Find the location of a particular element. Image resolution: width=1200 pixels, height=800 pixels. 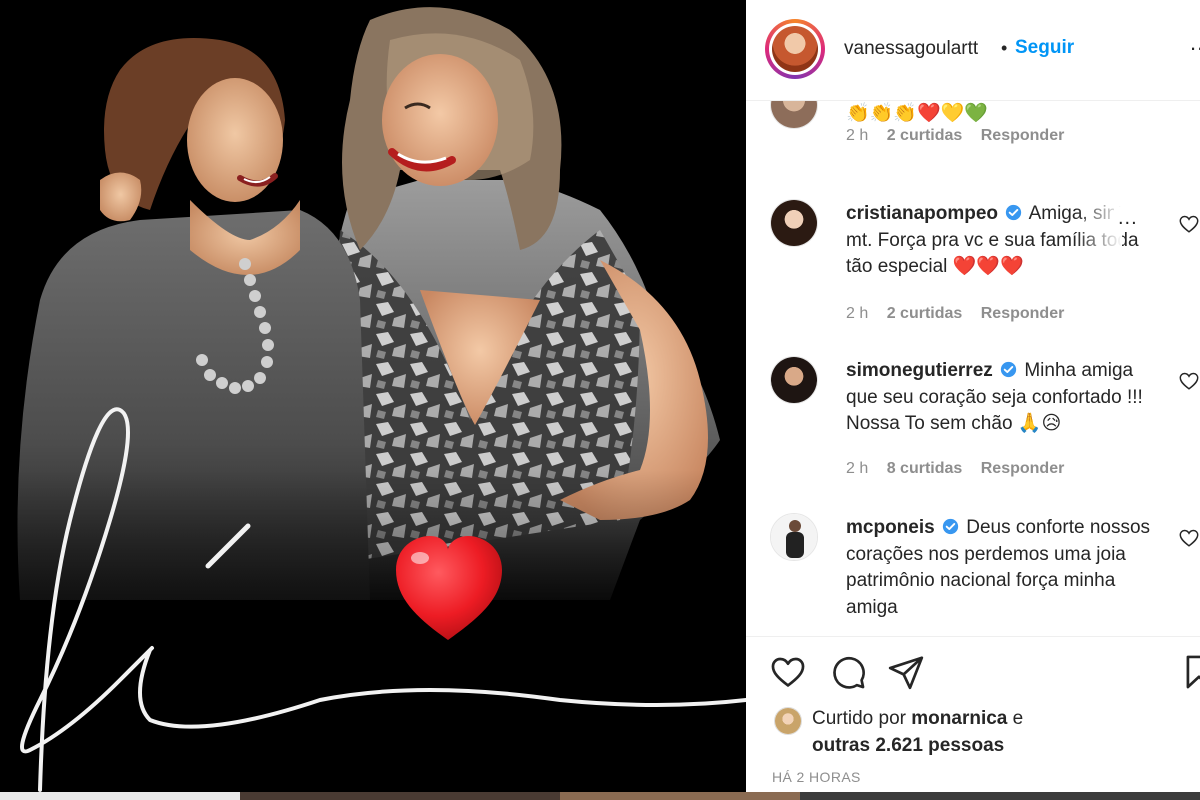

text-fade is located at coordinates (1099, 241).